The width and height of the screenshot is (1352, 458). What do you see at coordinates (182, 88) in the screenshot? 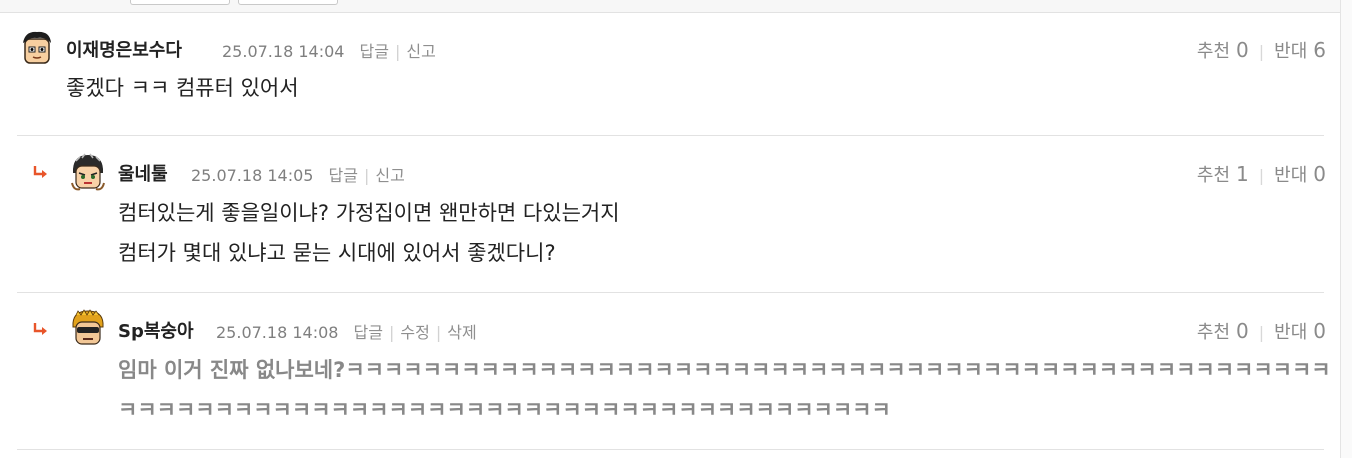
I see `comment-text-line: 좋겠다 ㅋㅋ 컴퓨터 있어서` at bounding box center [182, 88].